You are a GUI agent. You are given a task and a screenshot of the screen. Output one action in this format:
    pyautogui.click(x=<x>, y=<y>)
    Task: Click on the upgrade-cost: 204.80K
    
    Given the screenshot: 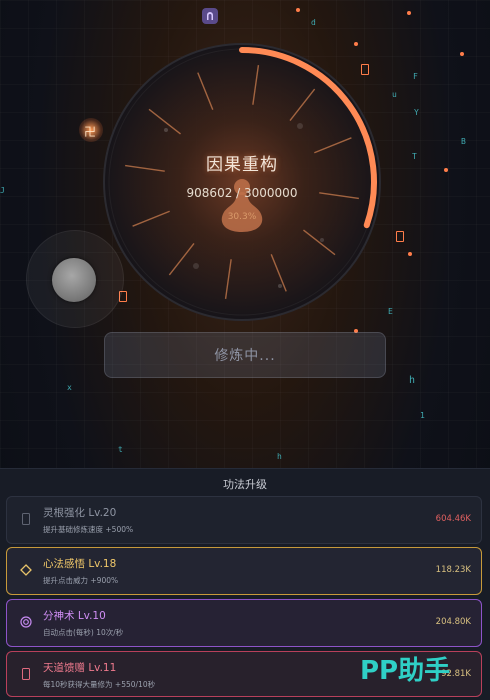 What is the action you would take?
    pyautogui.click(x=453, y=622)
    